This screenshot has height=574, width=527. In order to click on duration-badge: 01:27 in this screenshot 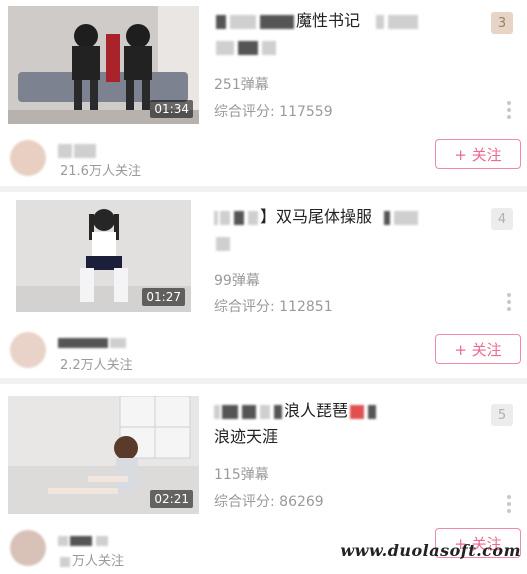, I will do `click(163, 297)`.